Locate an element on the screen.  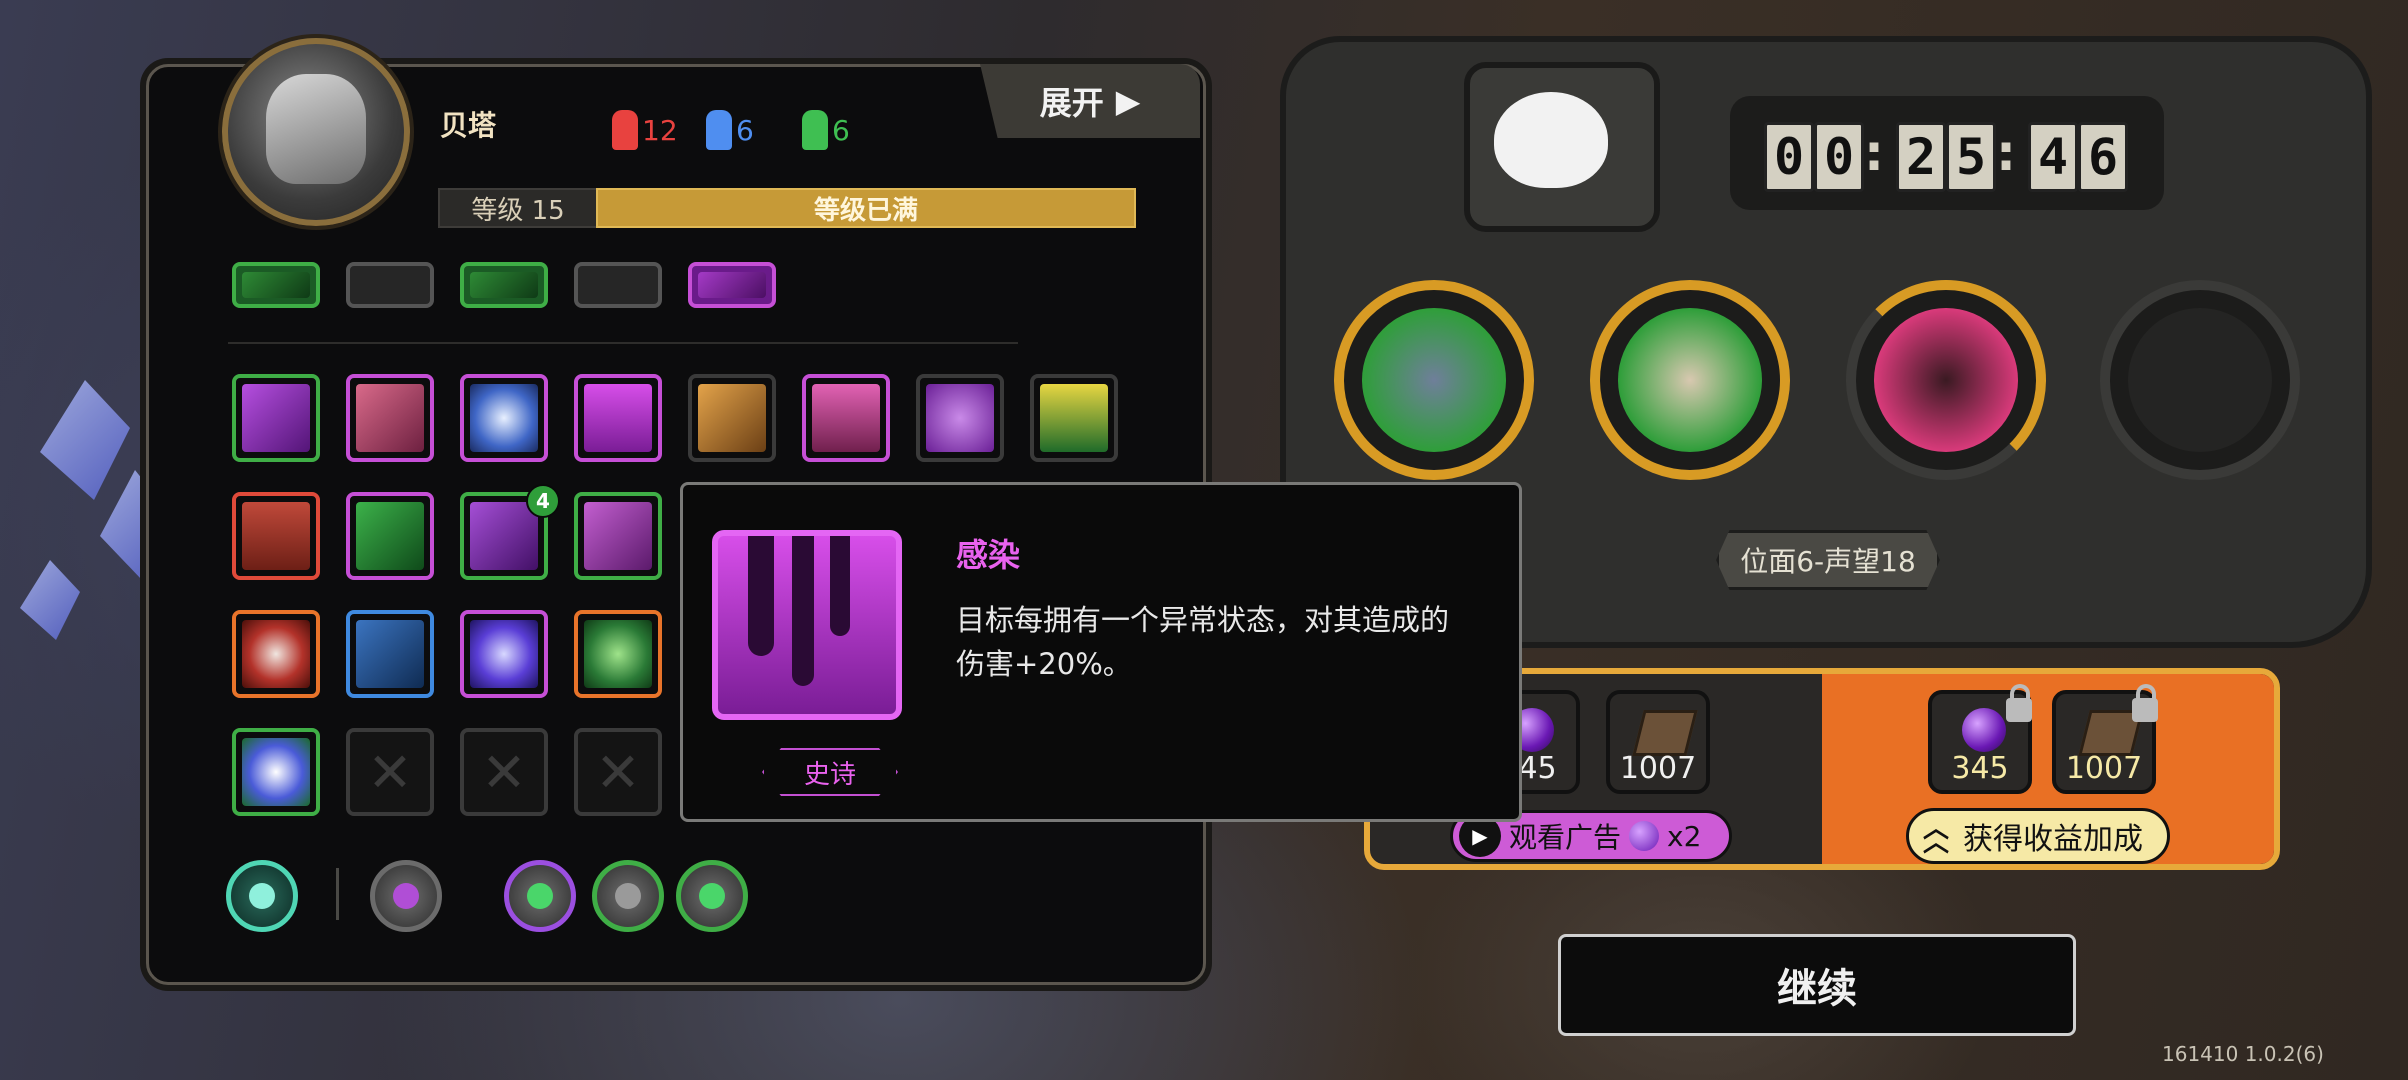
resource-red: 12 is located at coordinates (645, 130).